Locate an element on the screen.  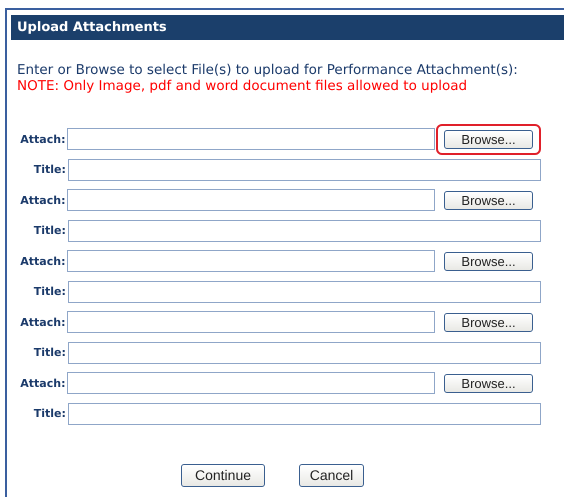
note-text: NOTE: Only Image, pdf and word document files allowed to upload is located at coordinates (242, 86).